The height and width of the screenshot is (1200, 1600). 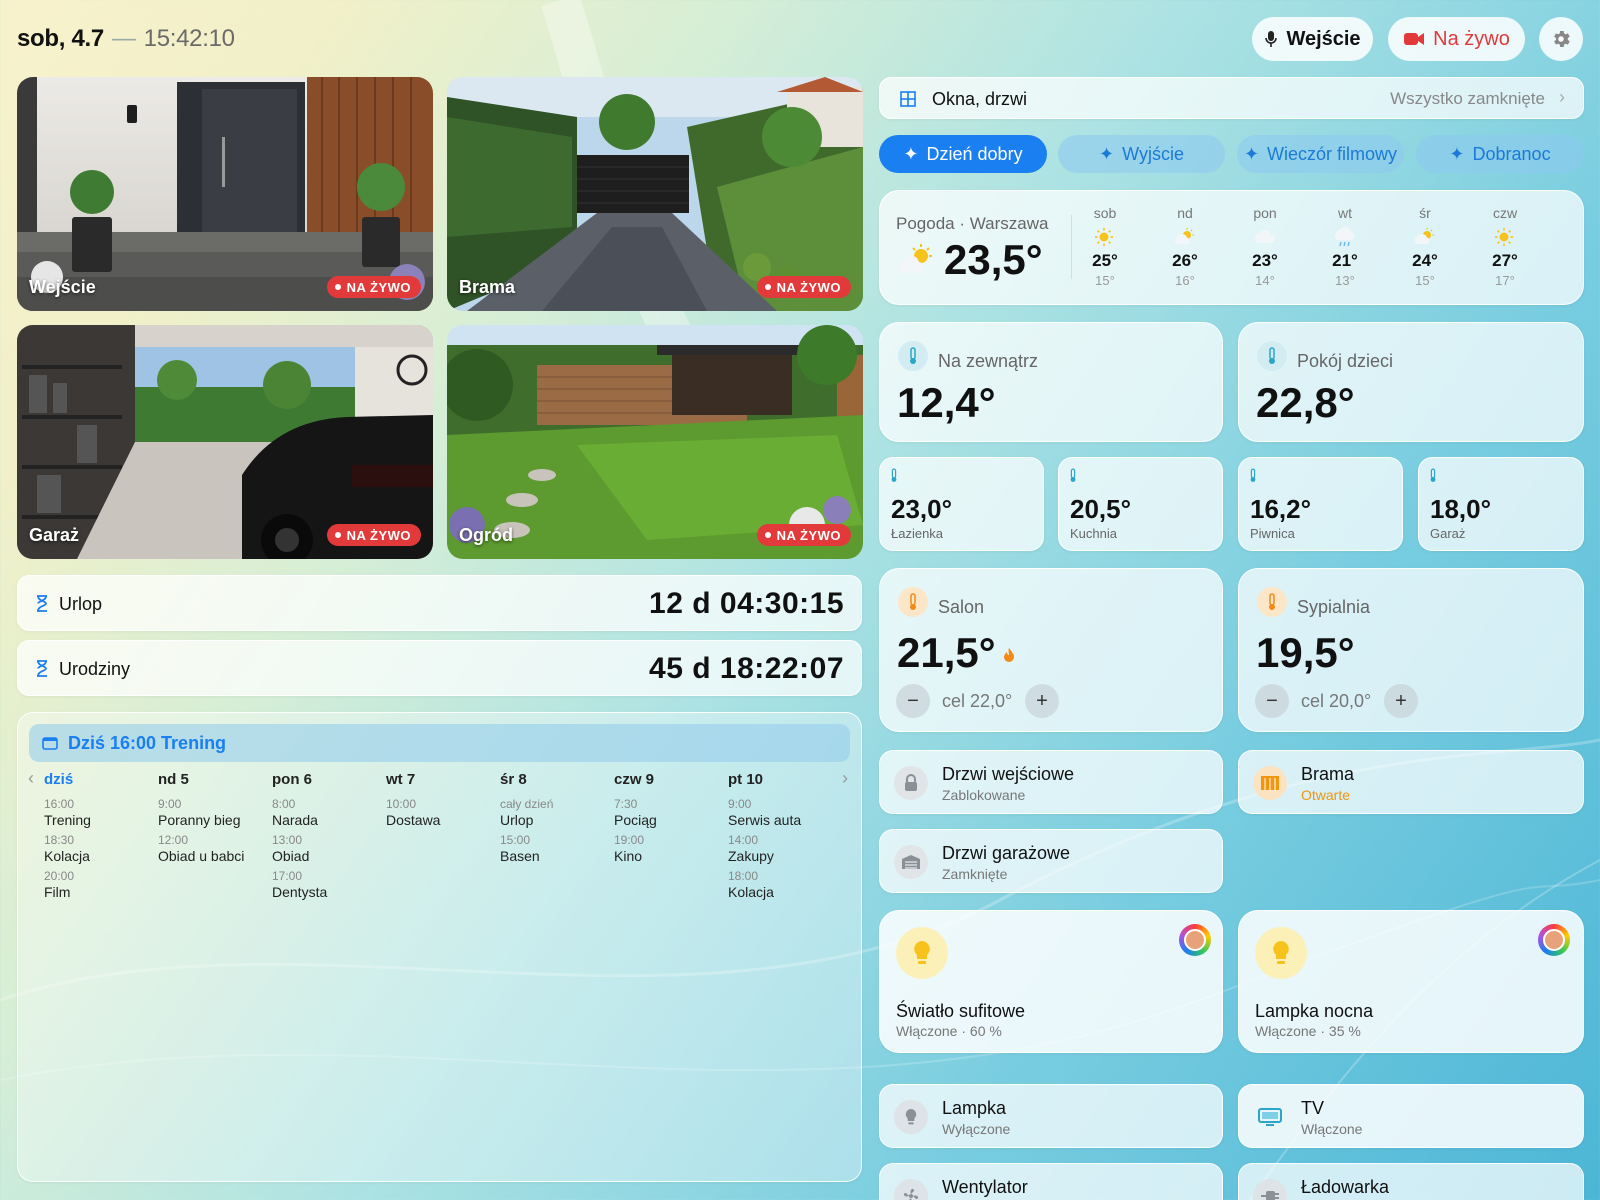 I want to click on forecast-day: pon 23° 14°, so click(x=1265, y=246).